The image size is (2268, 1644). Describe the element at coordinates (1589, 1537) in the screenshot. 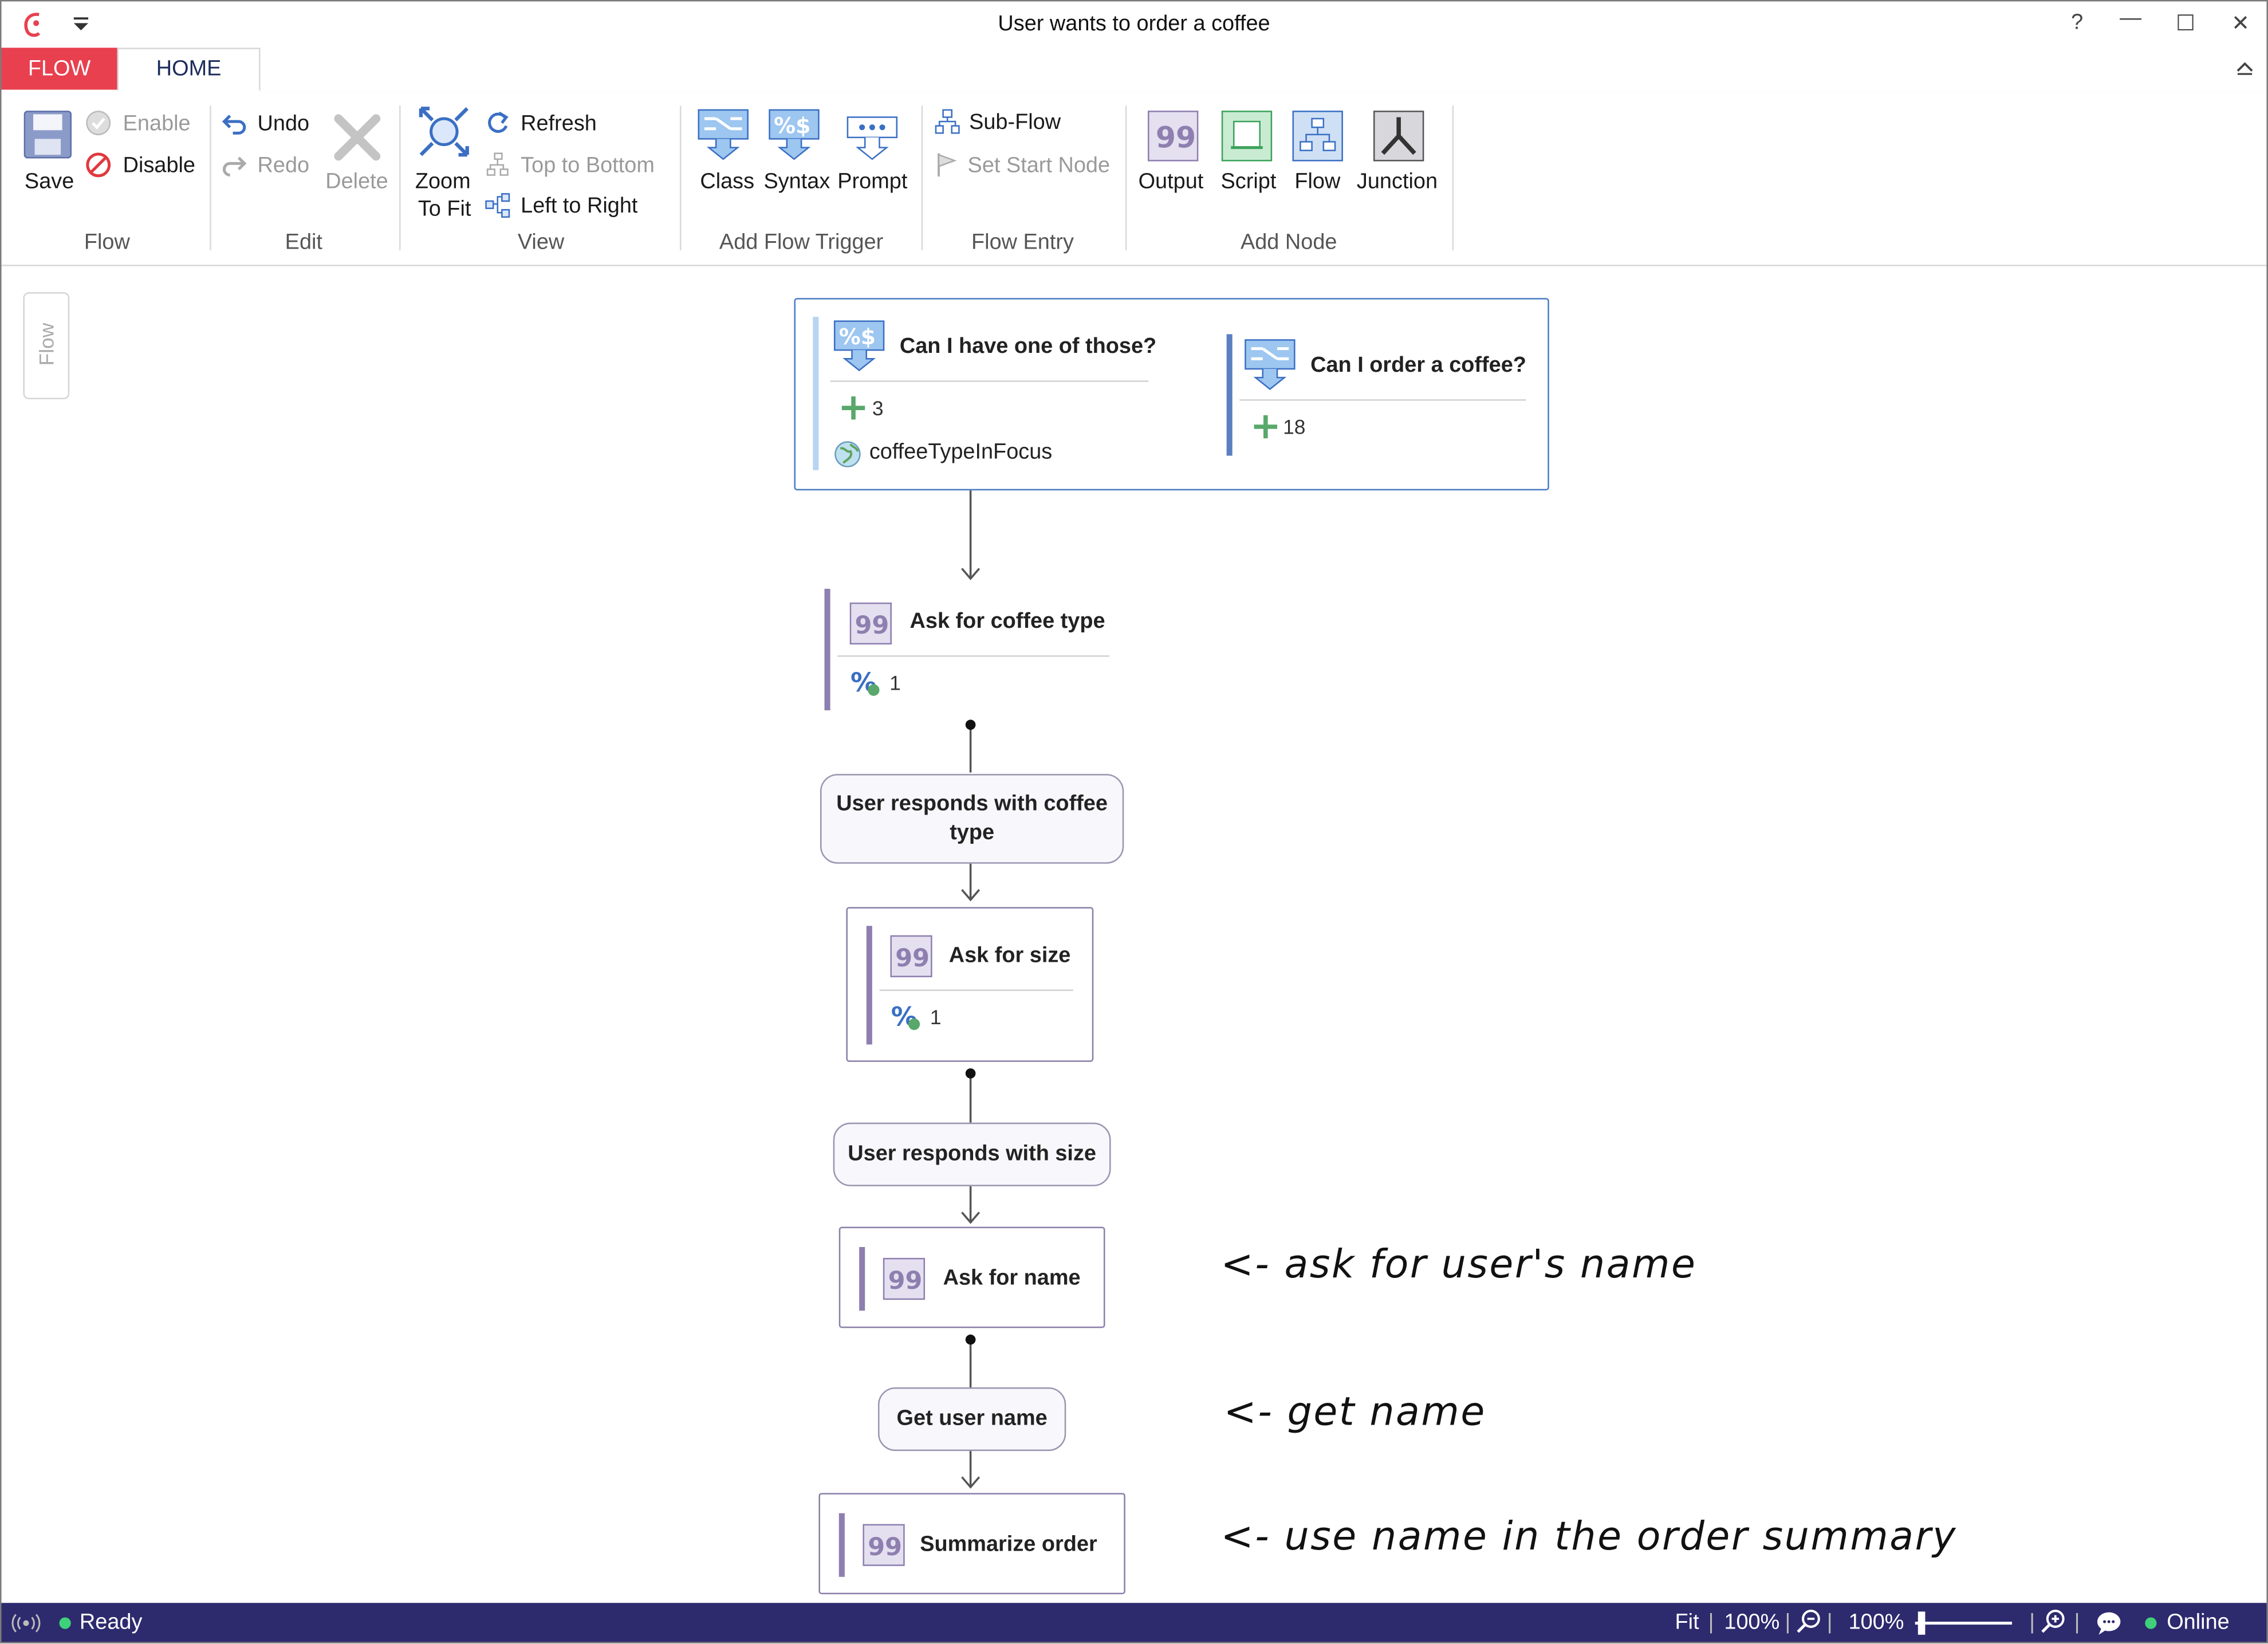

I see `annotation-summary: <- use name in the order summary` at that location.